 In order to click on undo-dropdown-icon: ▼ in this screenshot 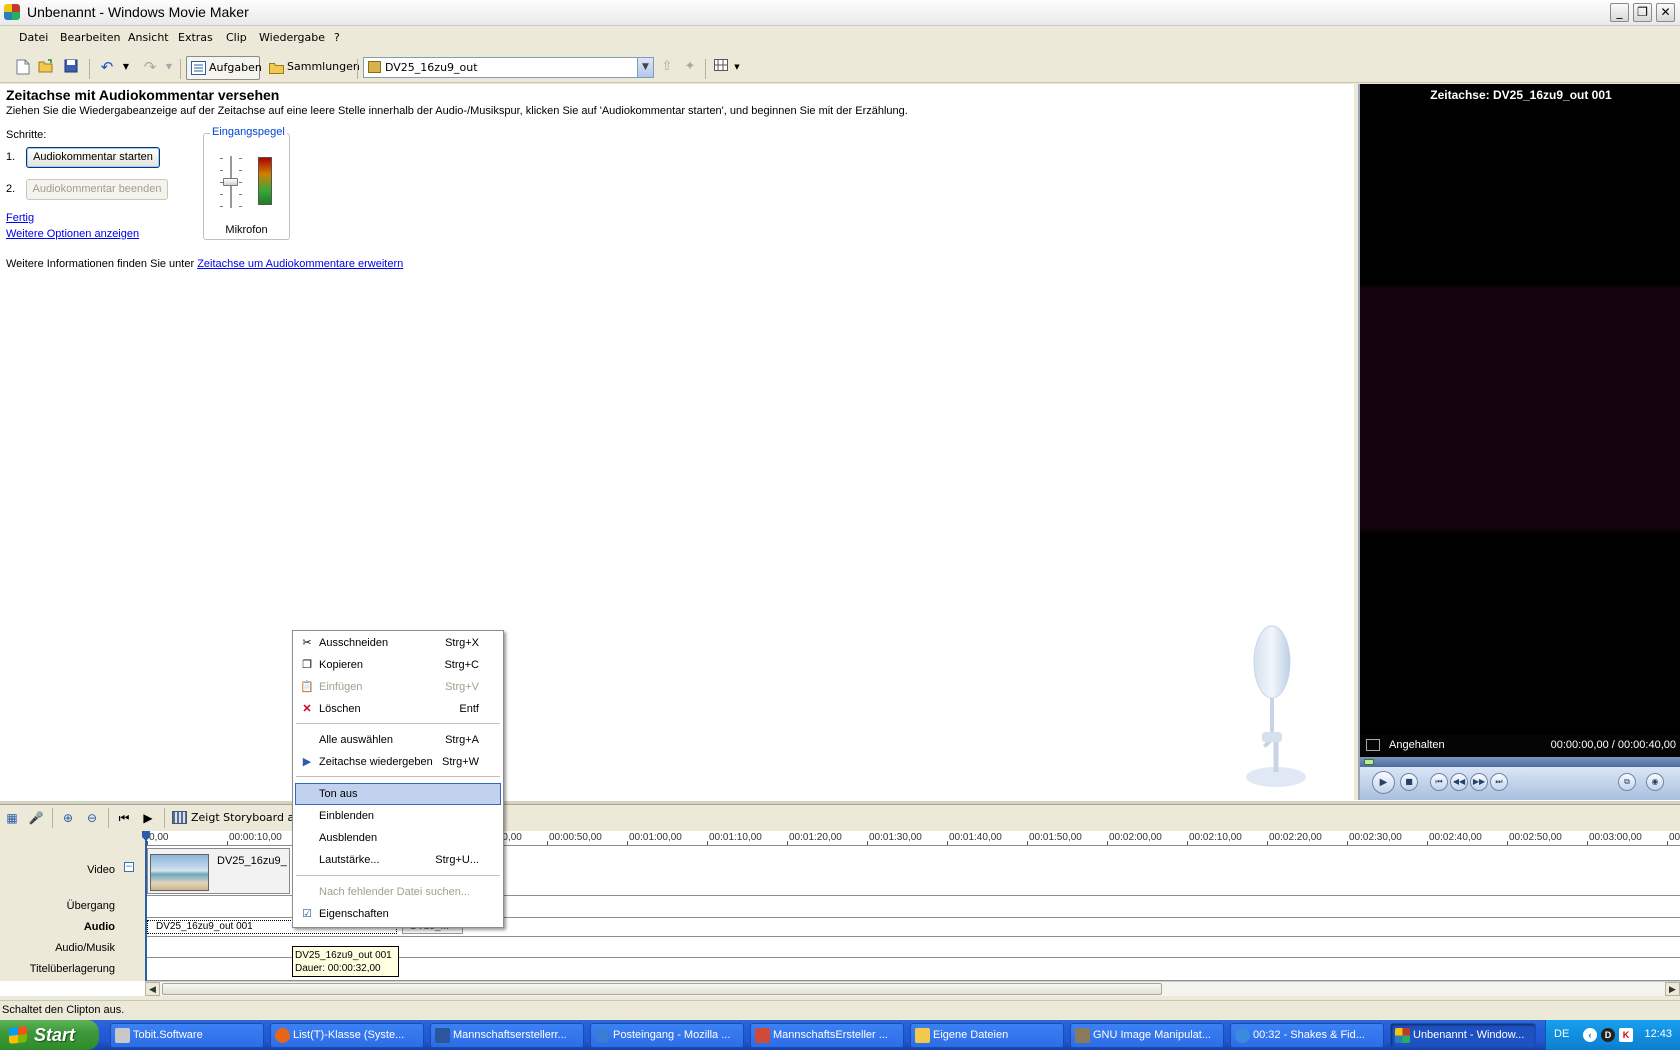, I will do `click(126, 67)`.